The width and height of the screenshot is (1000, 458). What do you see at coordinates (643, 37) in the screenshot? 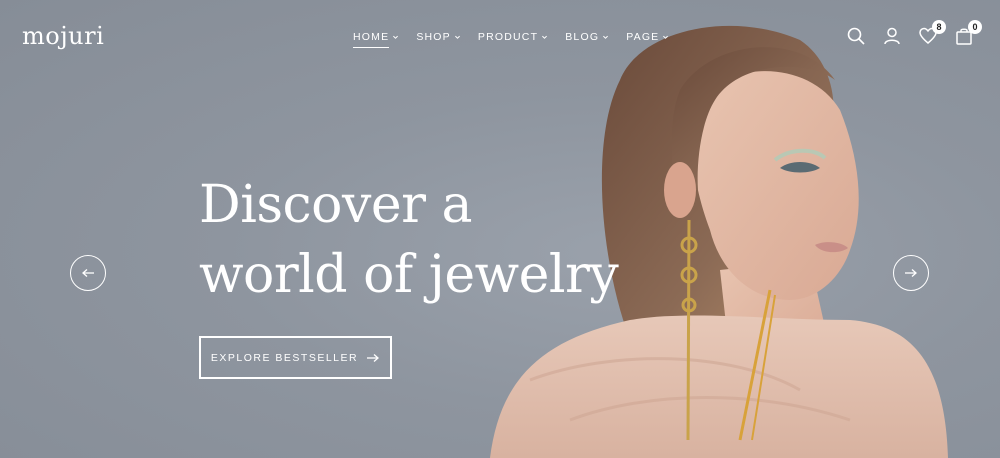
I see `nav-item-label: PAGE` at bounding box center [643, 37].